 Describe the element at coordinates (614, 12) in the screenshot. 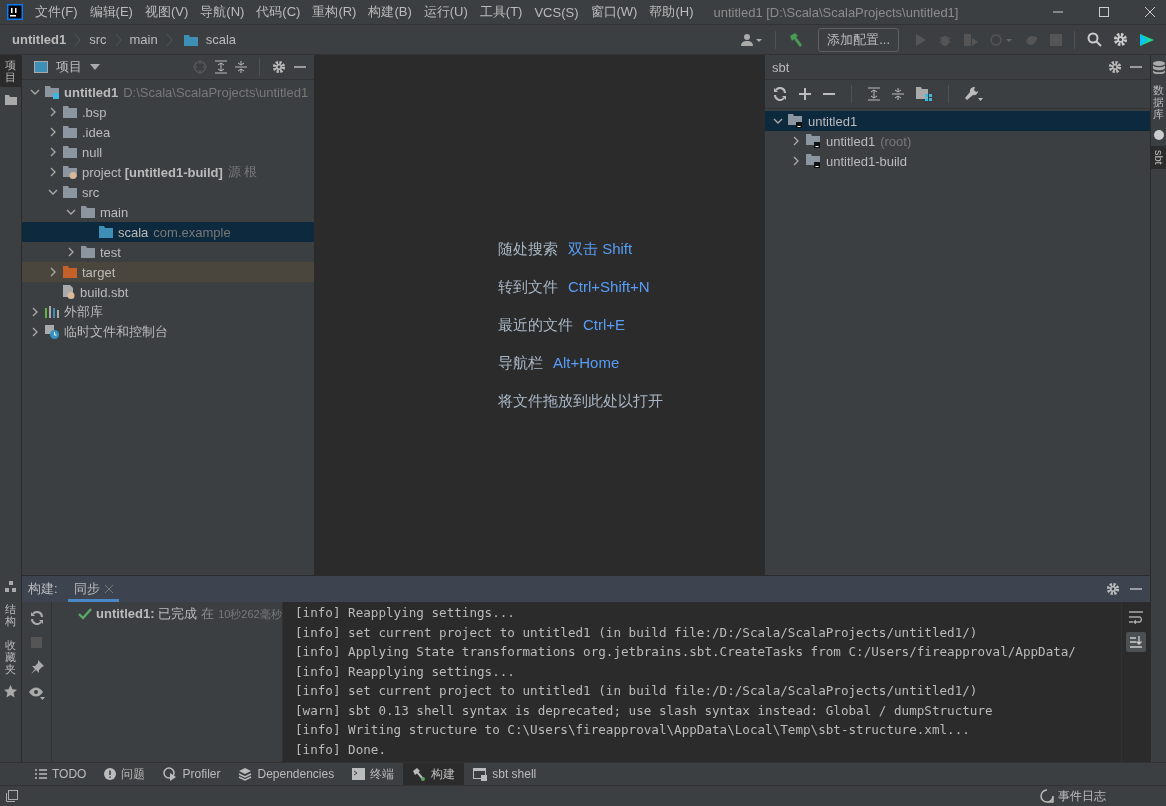

I see `menu-item: 窗口(W)` at that location.